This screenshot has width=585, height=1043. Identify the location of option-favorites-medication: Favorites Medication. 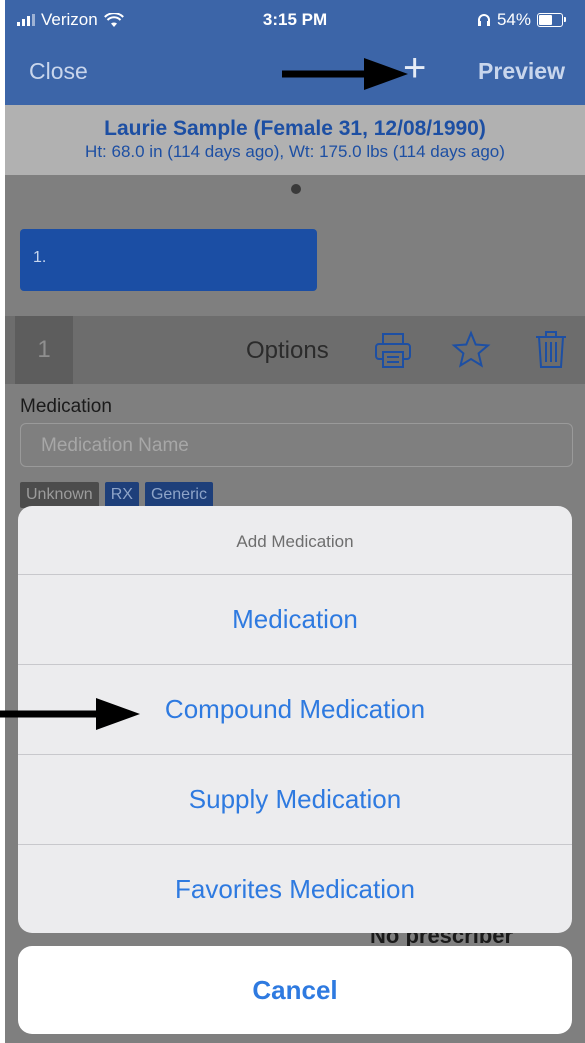
(295, 889).